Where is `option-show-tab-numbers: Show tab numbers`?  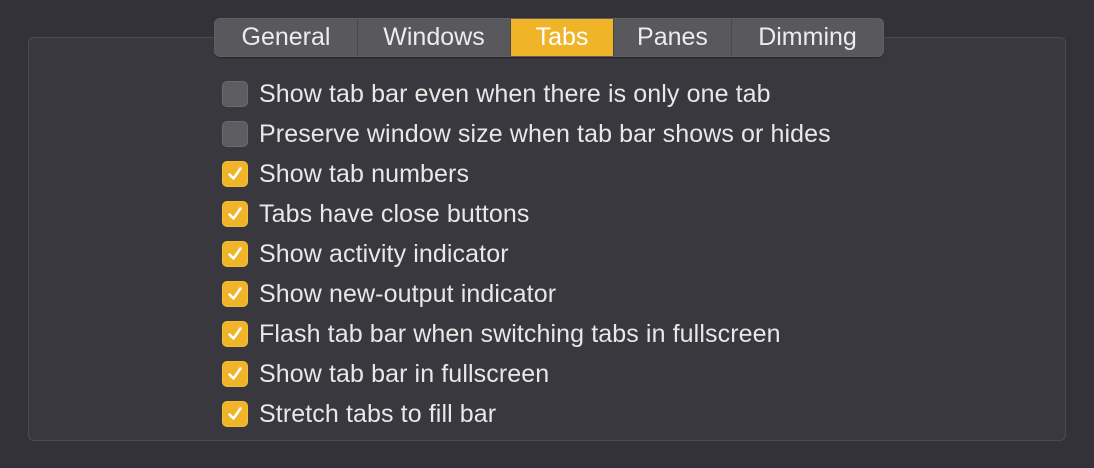 option-show-tab-numbers: Show tab numbers is located at coordinates (526, 174).